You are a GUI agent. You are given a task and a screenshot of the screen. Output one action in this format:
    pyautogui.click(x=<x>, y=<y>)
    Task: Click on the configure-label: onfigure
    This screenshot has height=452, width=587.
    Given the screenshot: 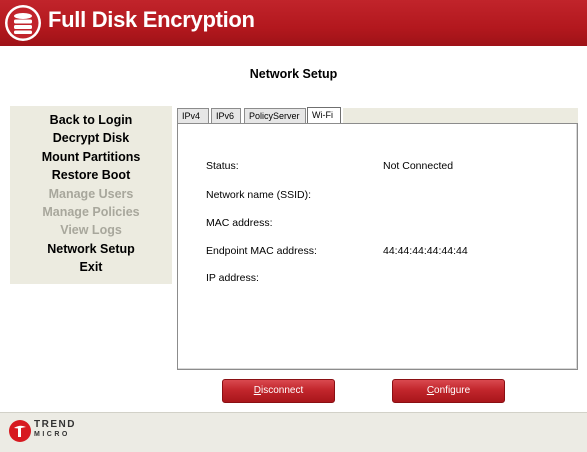 What is the action you would take?
    pyautogui.click(x=452, y=390)
    